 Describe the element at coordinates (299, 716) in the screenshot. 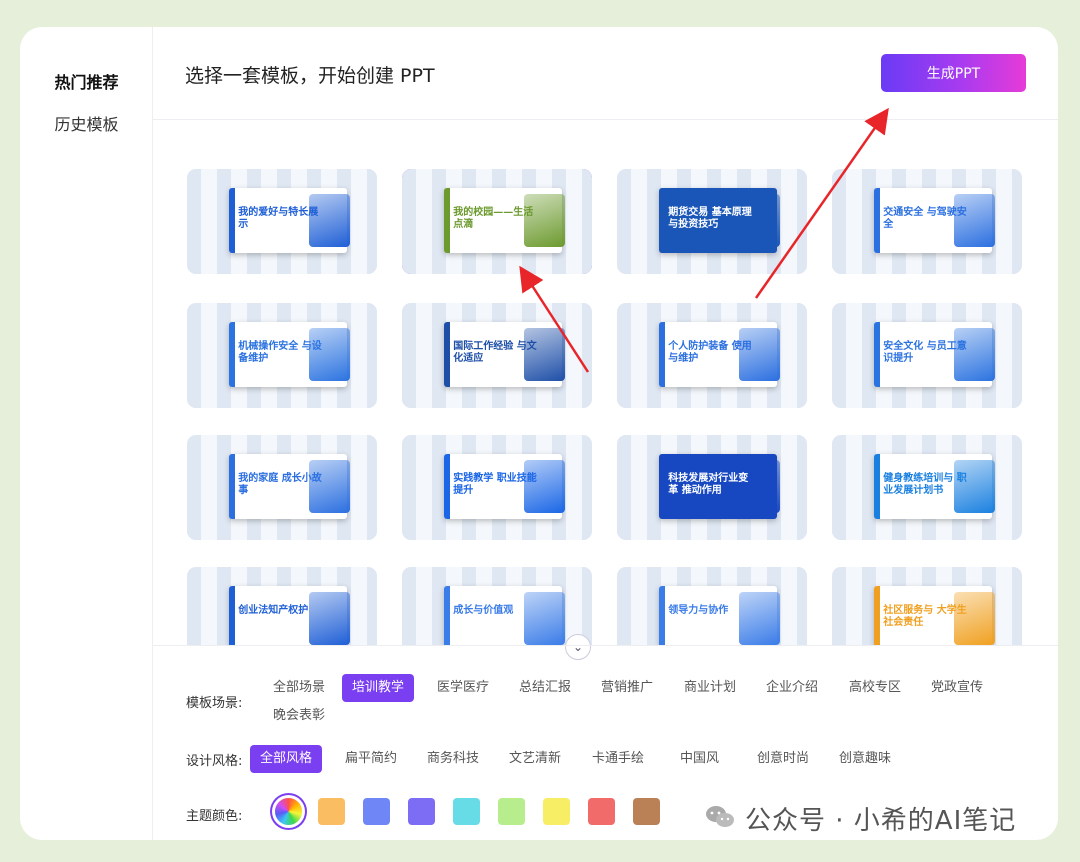

I see `scene-chip: 晚会表彰` at that location.